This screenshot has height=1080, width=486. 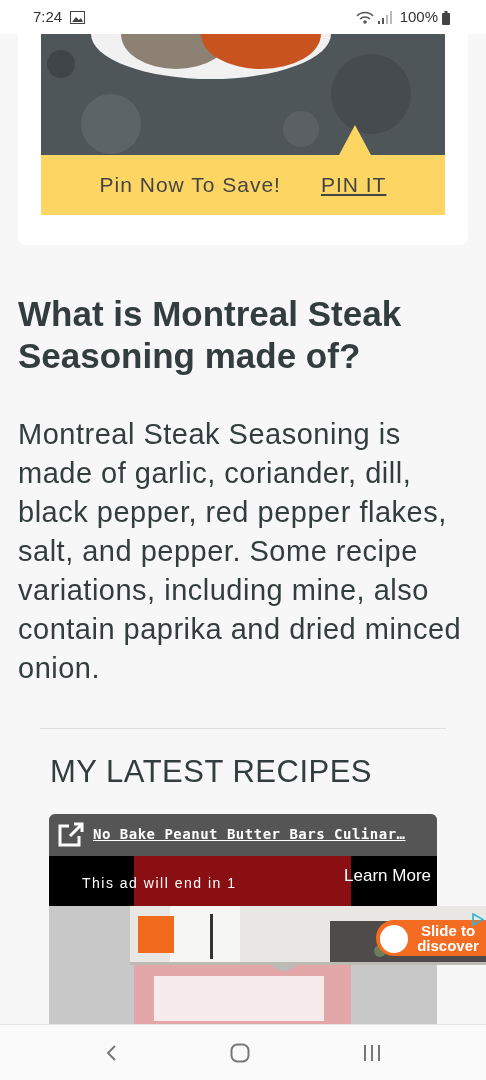 What do you see at coordinates (212, 772) in the screenshot?
I see `section-title: MY LATEST RECIPES` at bounding box center [212, 772].